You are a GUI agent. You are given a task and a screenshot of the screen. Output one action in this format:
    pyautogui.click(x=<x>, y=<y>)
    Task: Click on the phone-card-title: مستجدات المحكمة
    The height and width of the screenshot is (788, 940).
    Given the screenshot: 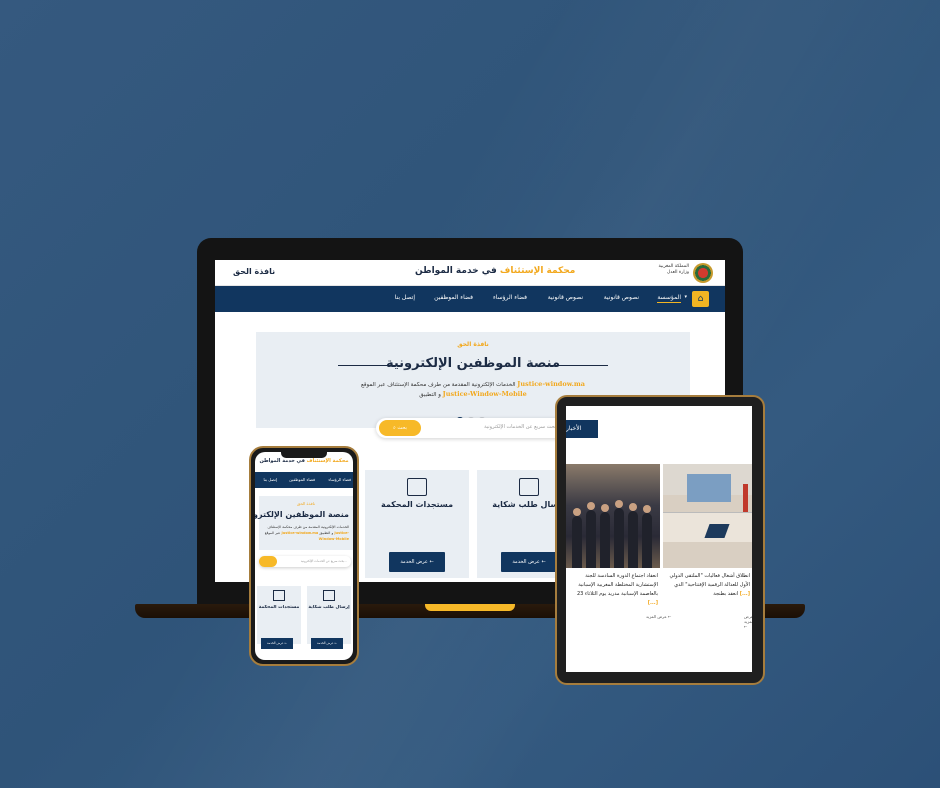 What is the action you would take?
    pyautogui.click(x=279, y=607)
    